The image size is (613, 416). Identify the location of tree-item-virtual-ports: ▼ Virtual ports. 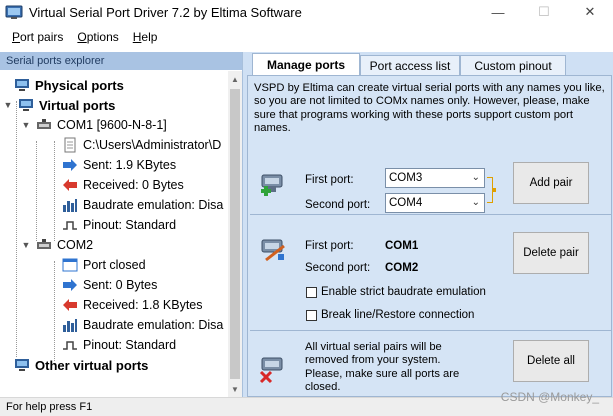
(59, 105).